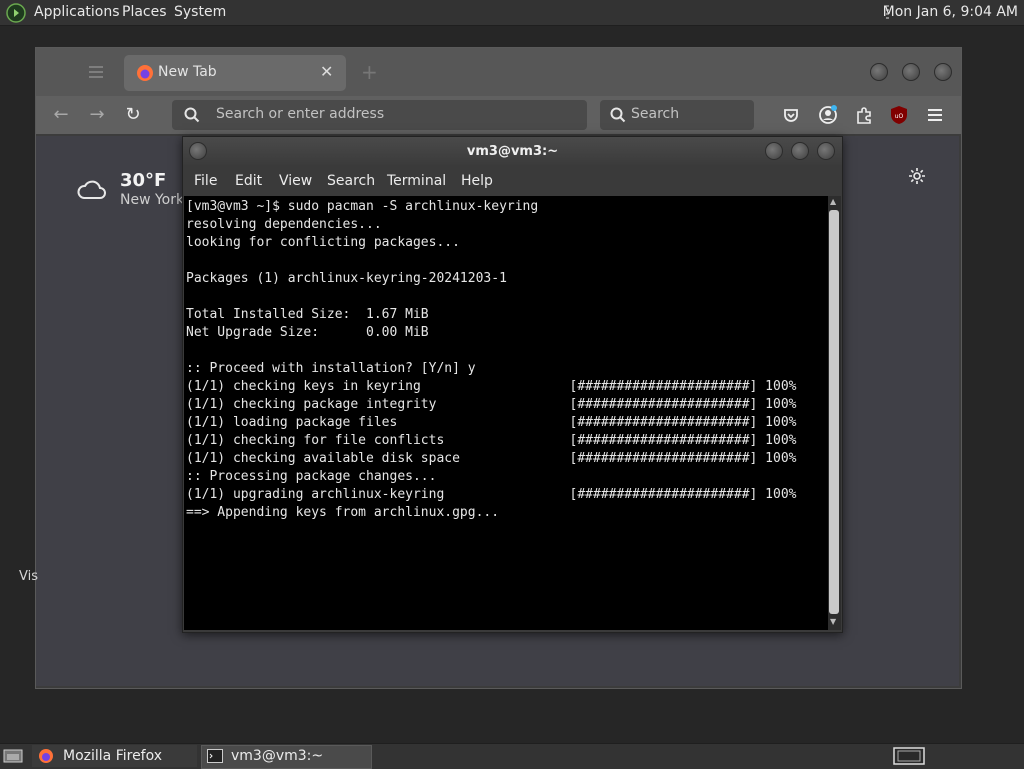 This screenshot has height=769, width=1024. I want to click on svg-text: uO, so click(899, 116).